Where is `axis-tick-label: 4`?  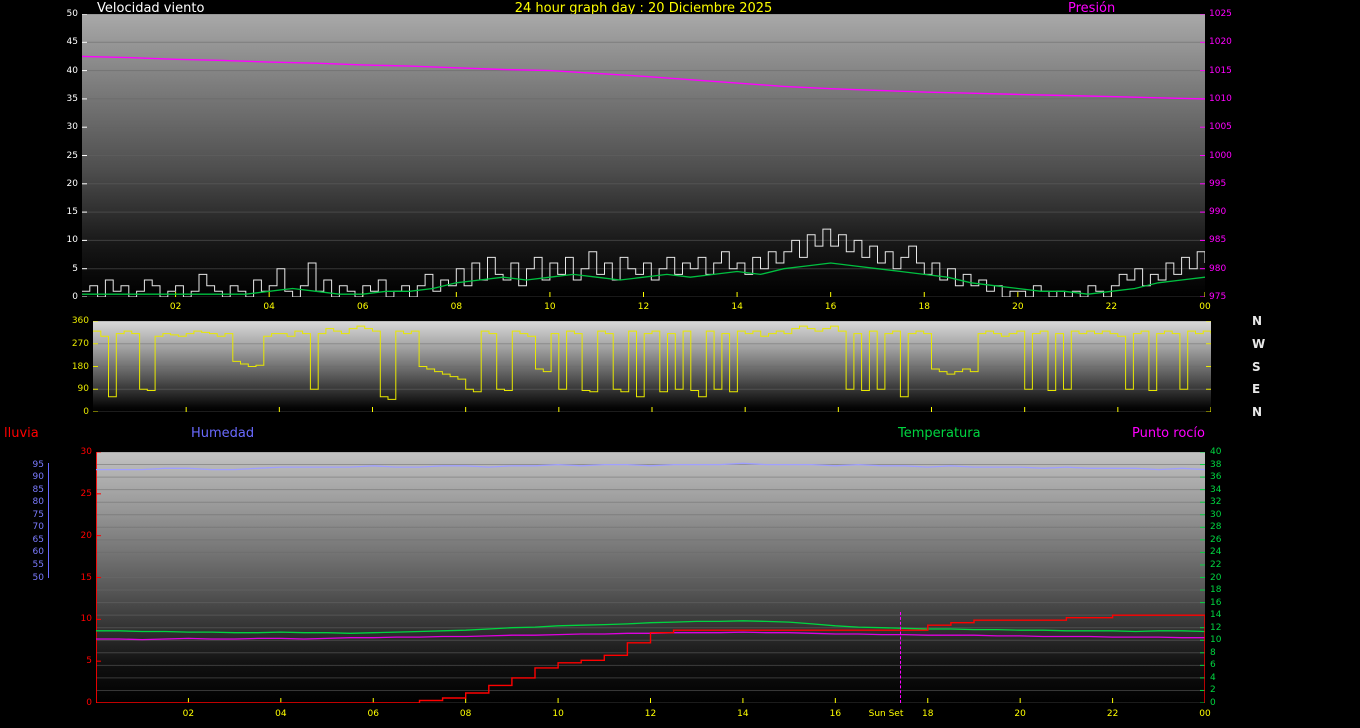 axis-tick-label: 4 is located at coordinates (1213, 677).